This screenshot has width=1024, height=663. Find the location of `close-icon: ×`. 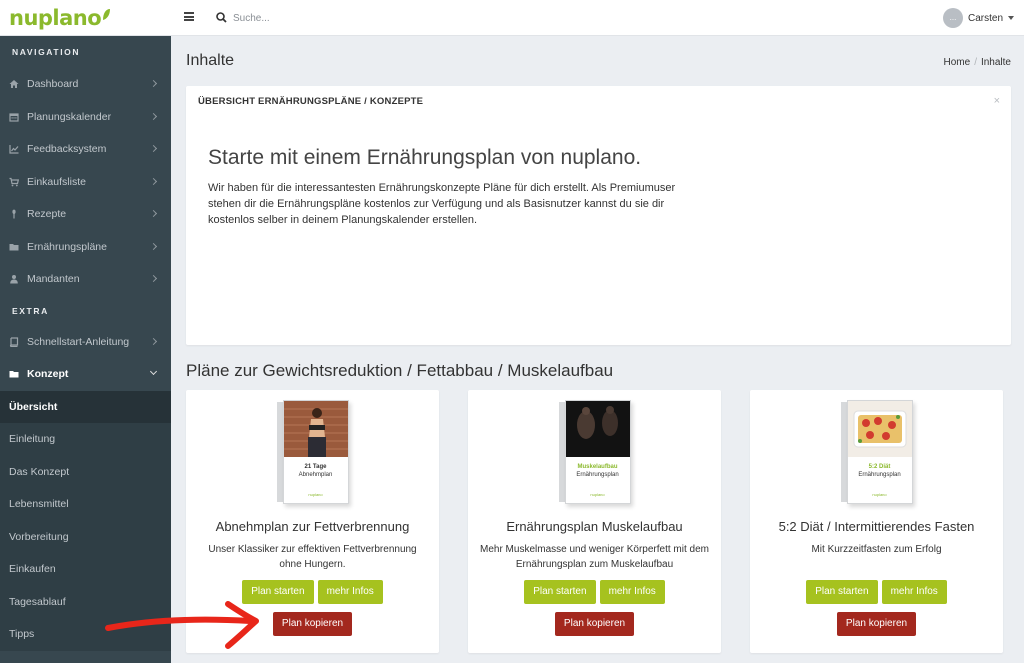

close-icon: × is located at coordinates (997, 101).